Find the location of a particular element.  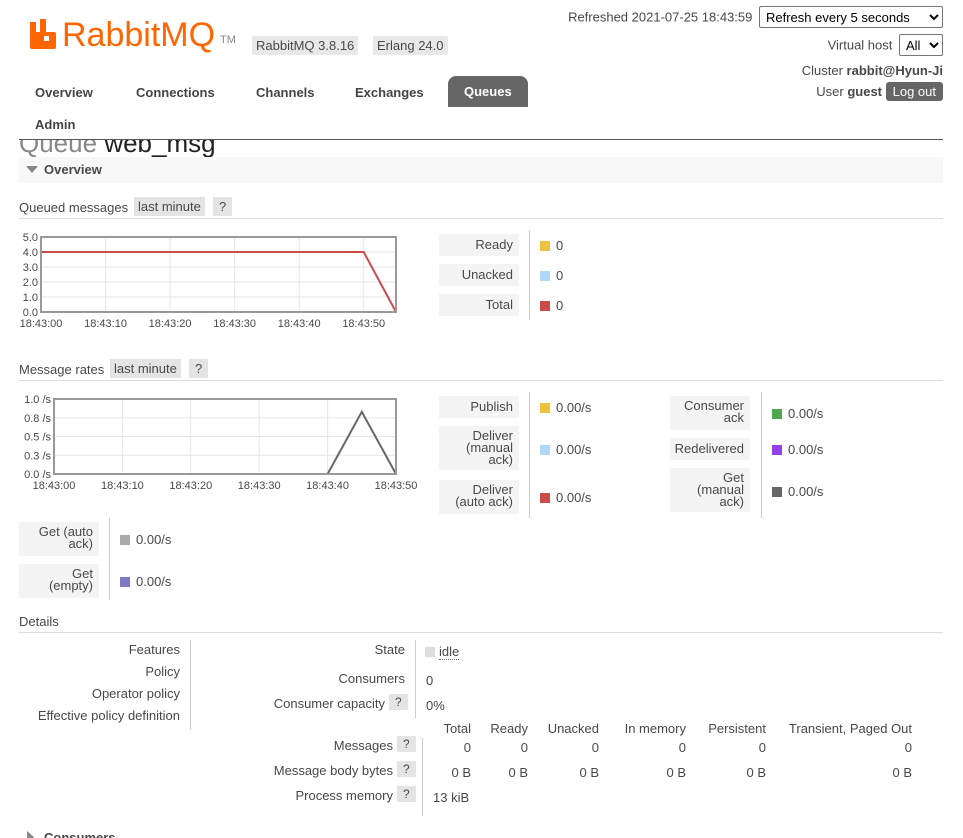

process-memory-help-button: ? is located at coordinates (406, 794).